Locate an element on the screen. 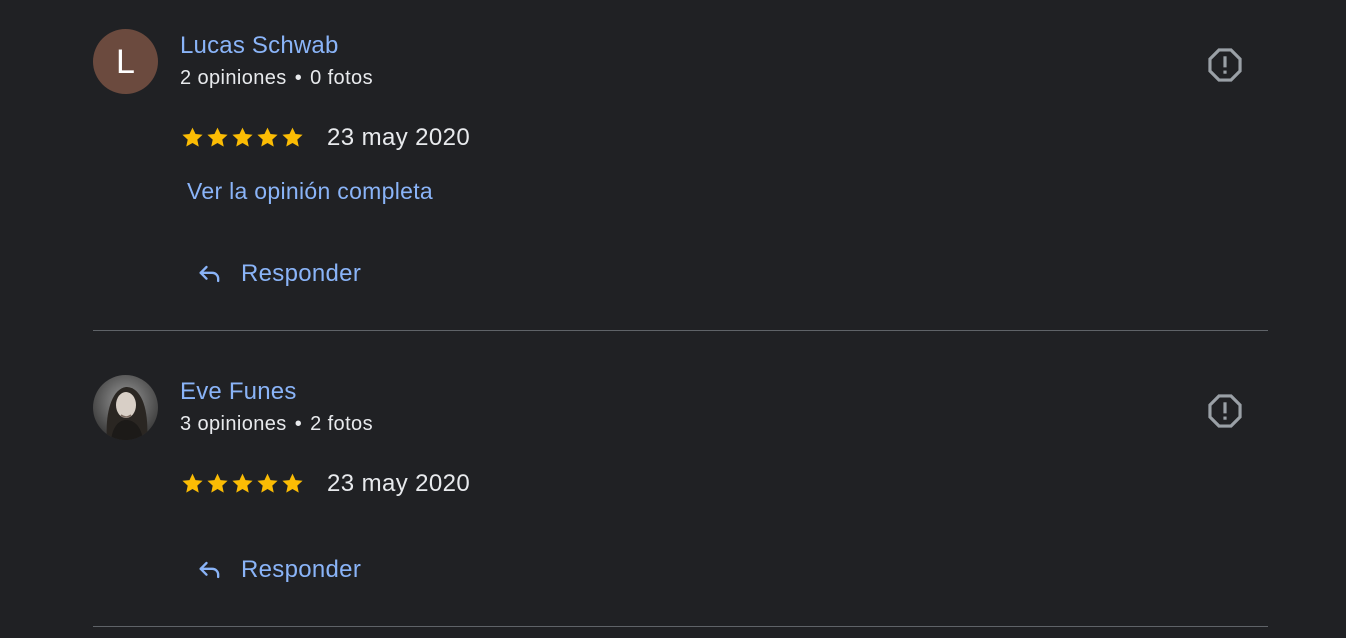  photos-count: 2 fotos is located at coordinates (341, 424).